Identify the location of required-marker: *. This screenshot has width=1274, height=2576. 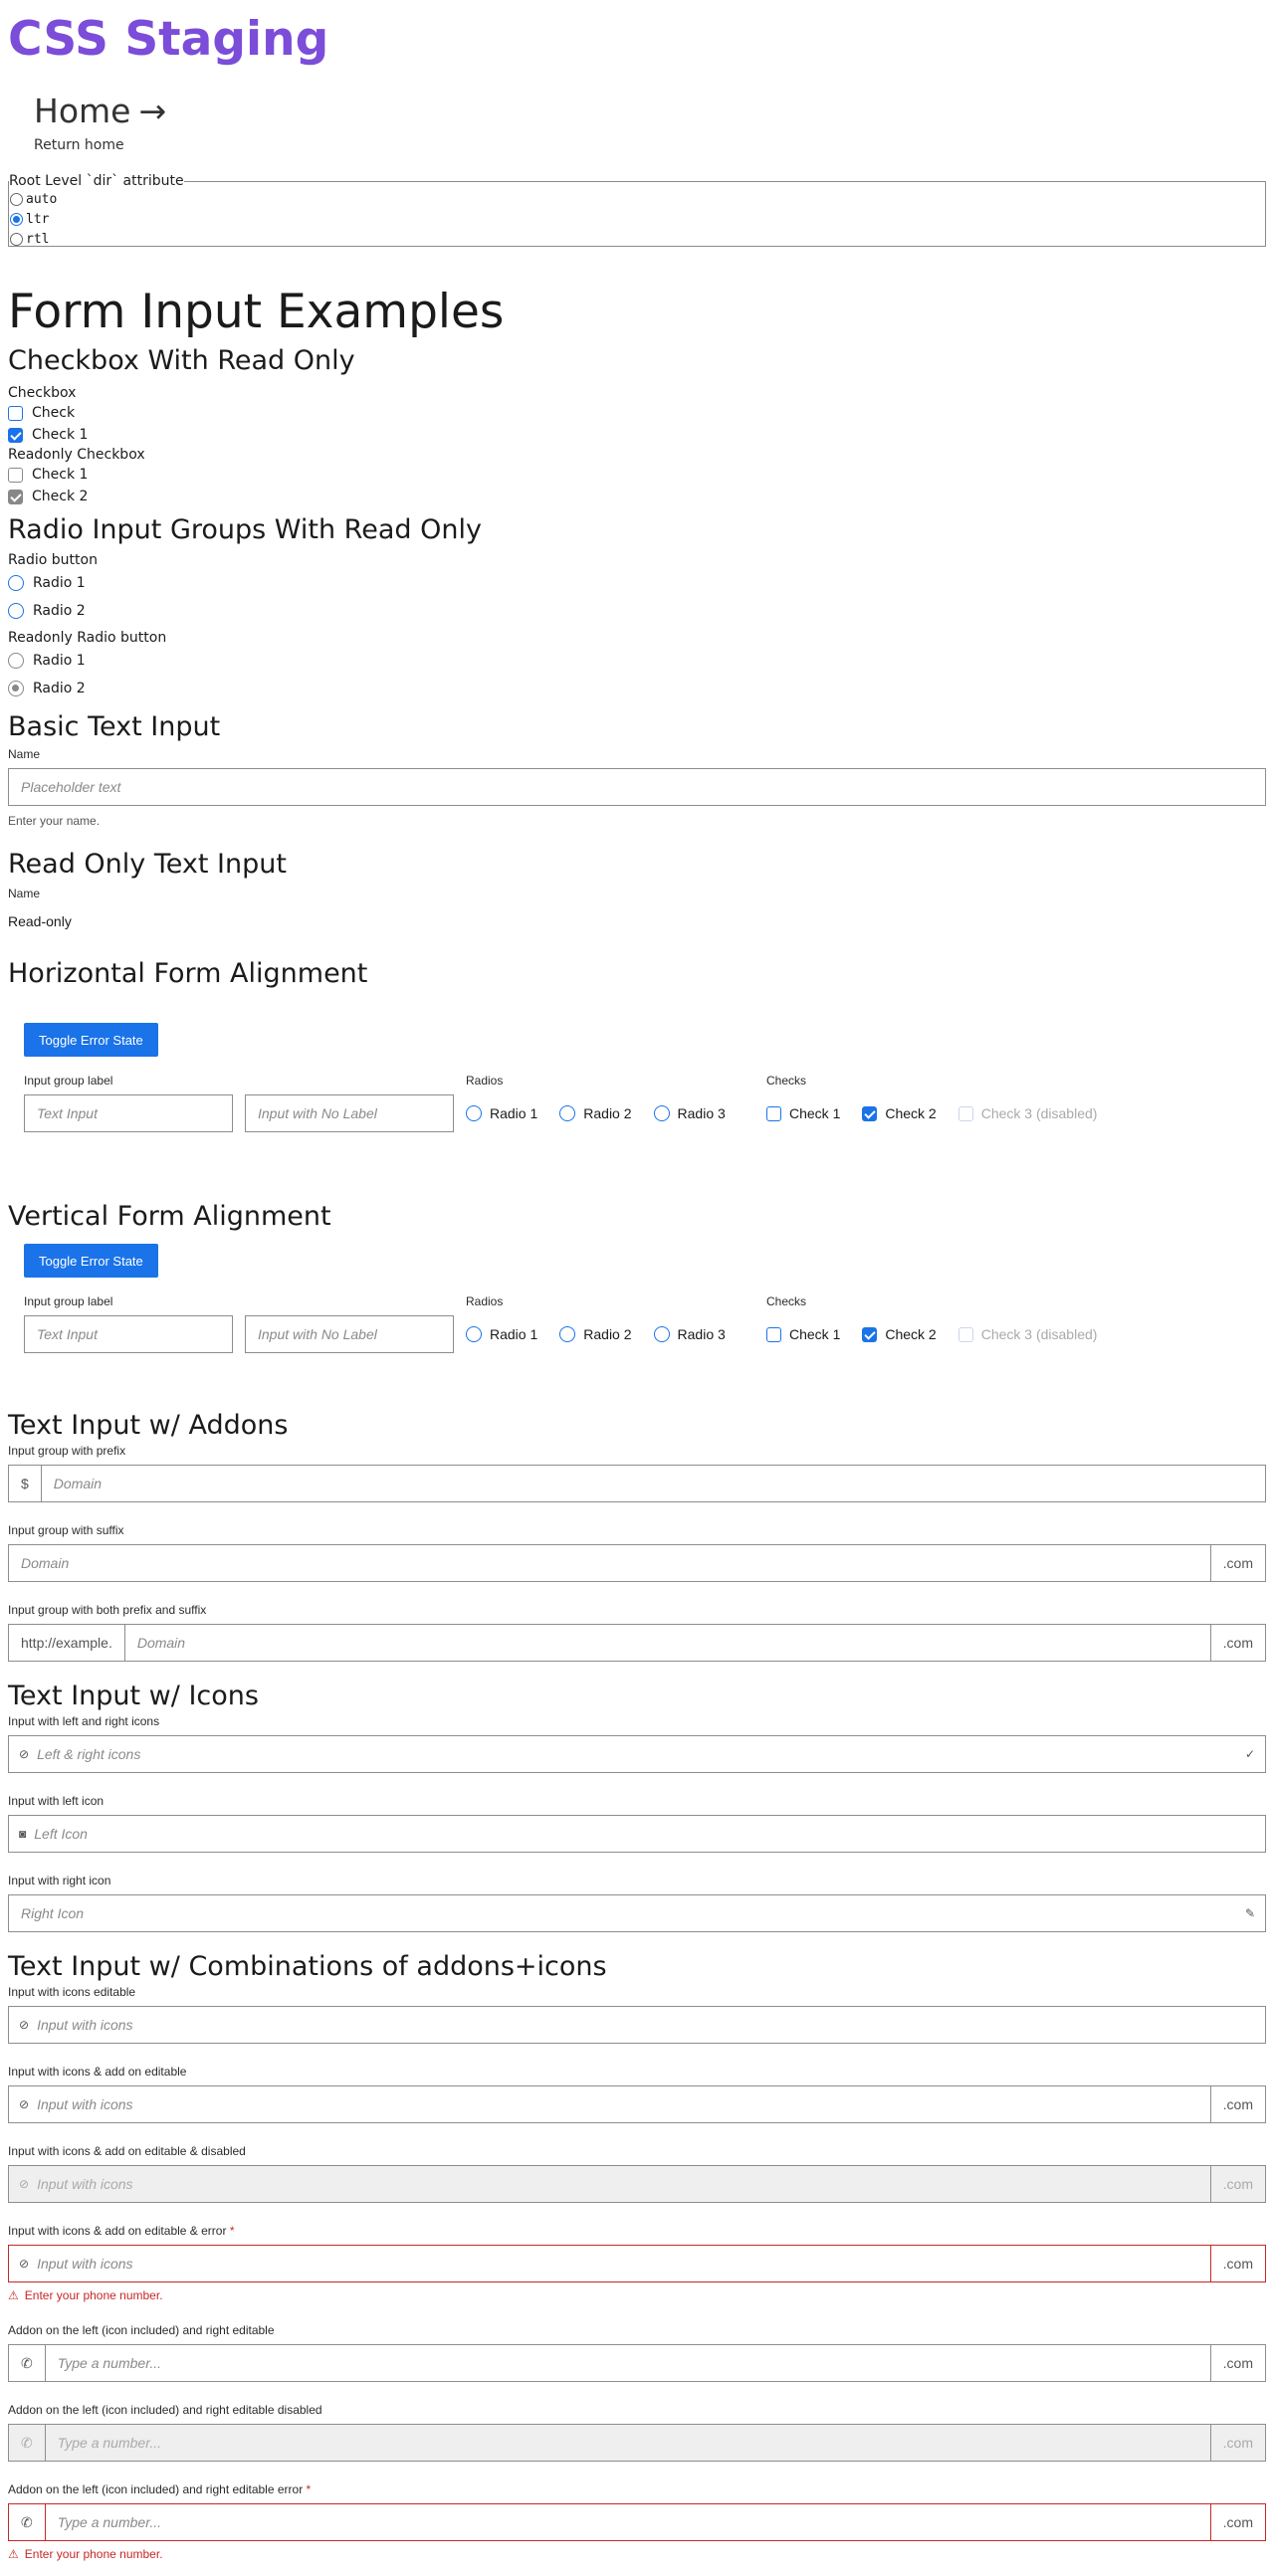
(232, 2231).